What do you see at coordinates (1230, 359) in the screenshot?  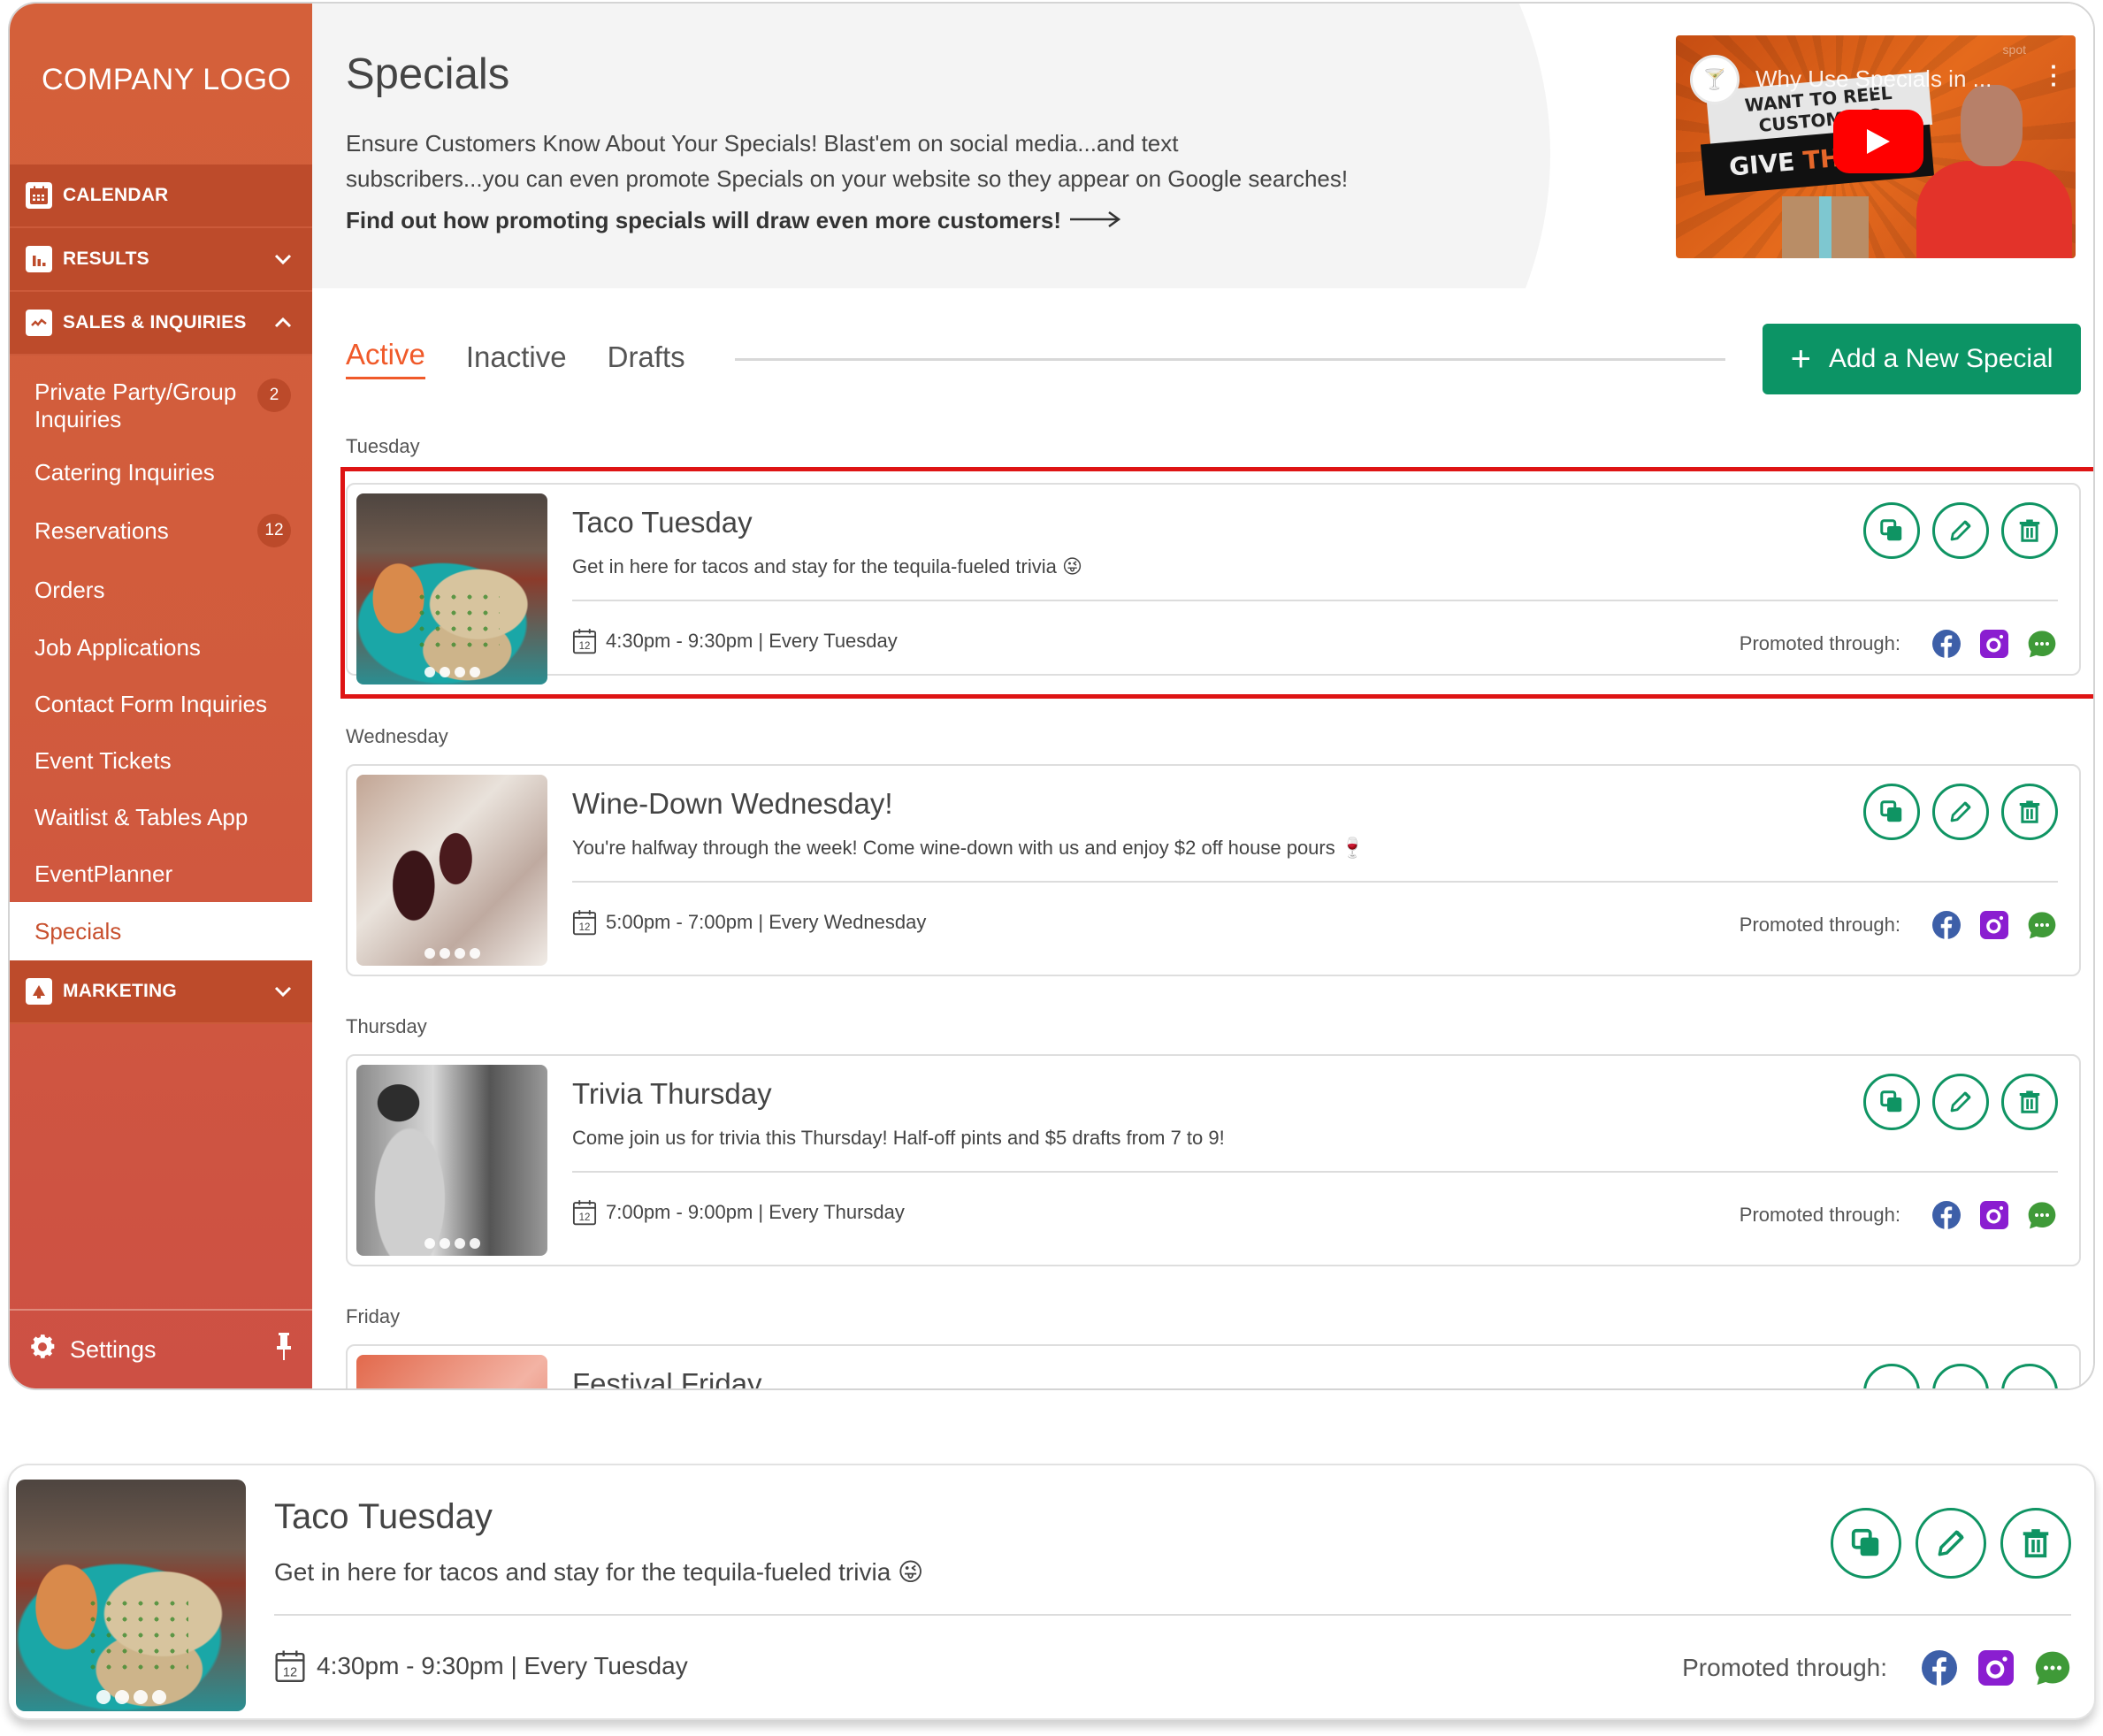 I see `tabs-divider` at bounding box center [1230, 359].